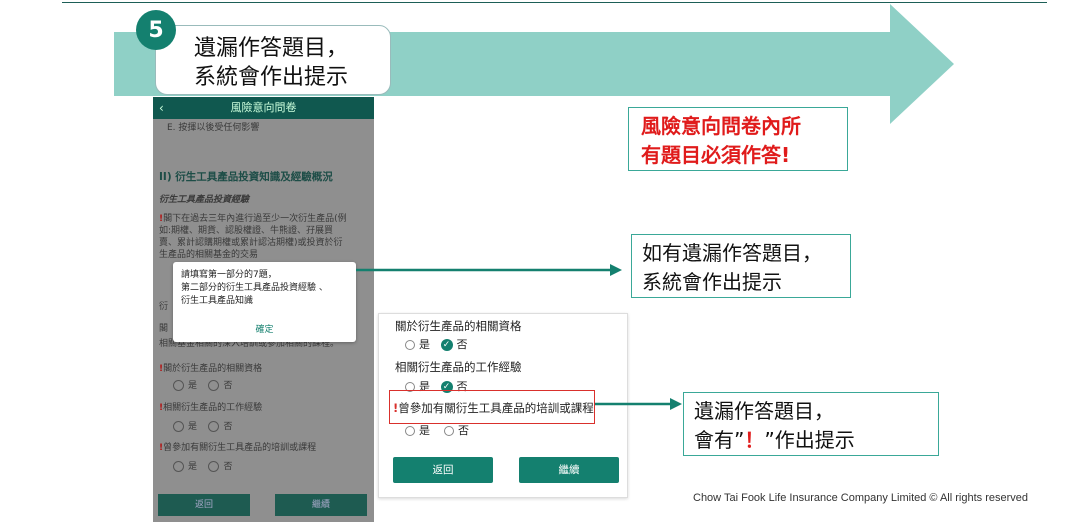 Image resolution: width=1080 pixels, height=522 pixels. What do you see at coordinates (519, 337) in the screenshot?
I see `connector-arrows` at bounding box center [519, 337].